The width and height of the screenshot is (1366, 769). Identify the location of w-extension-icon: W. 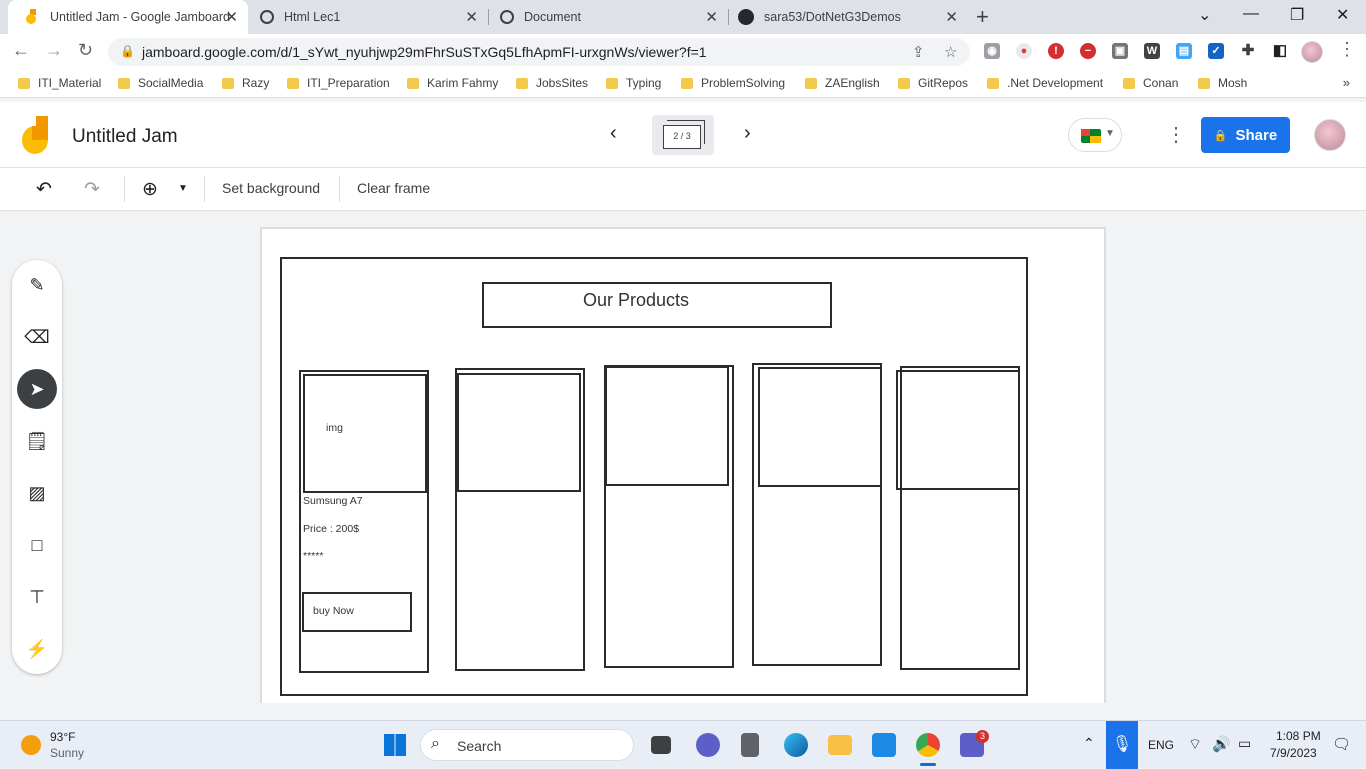
(1152, 51).